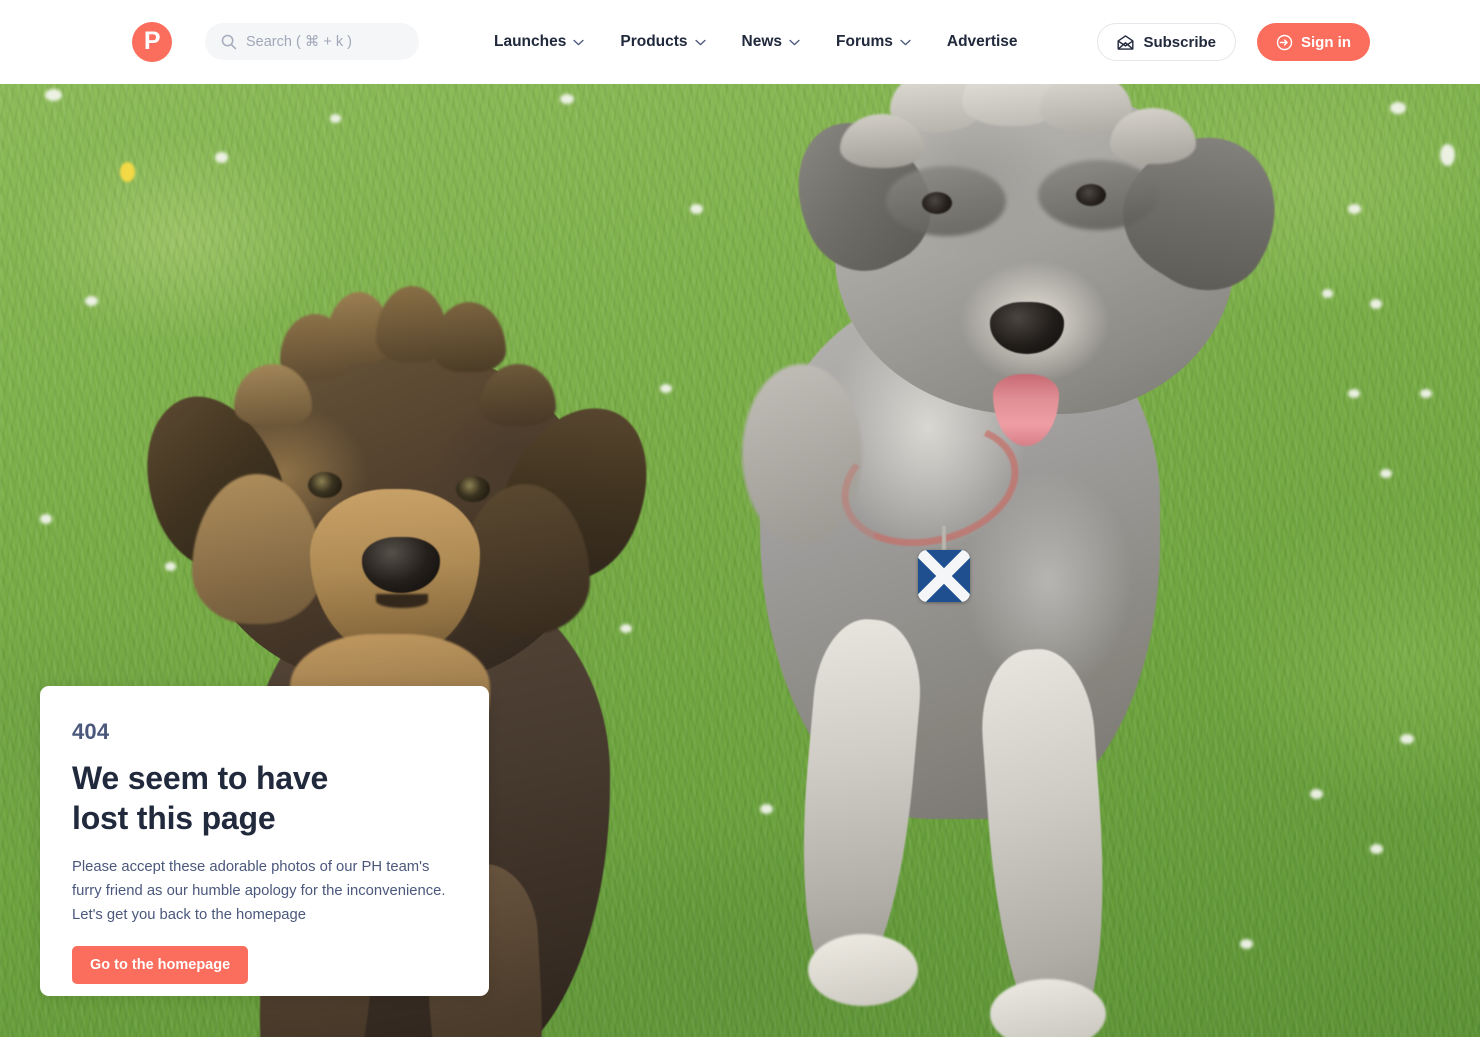  What do you see at coordinates (1179, 42) in the screenshot?
I see `subscribe-label: Subscribe` at bounding box center [1179, 42].